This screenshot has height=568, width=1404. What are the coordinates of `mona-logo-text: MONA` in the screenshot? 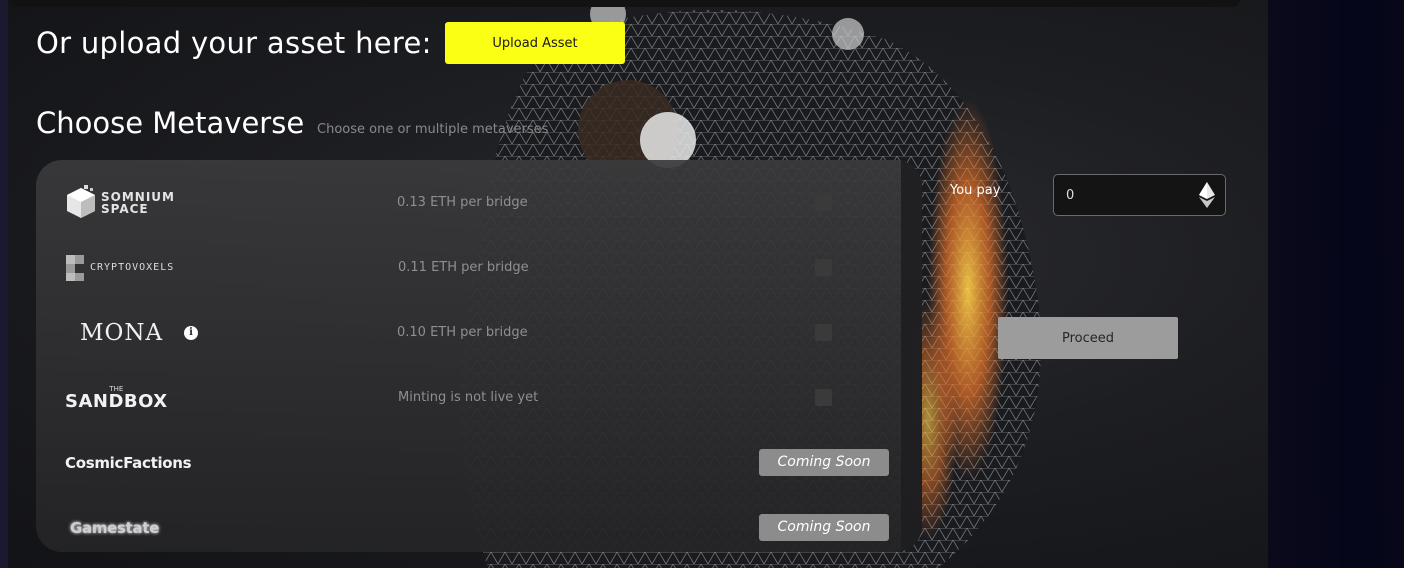 It's located at (122, 332).